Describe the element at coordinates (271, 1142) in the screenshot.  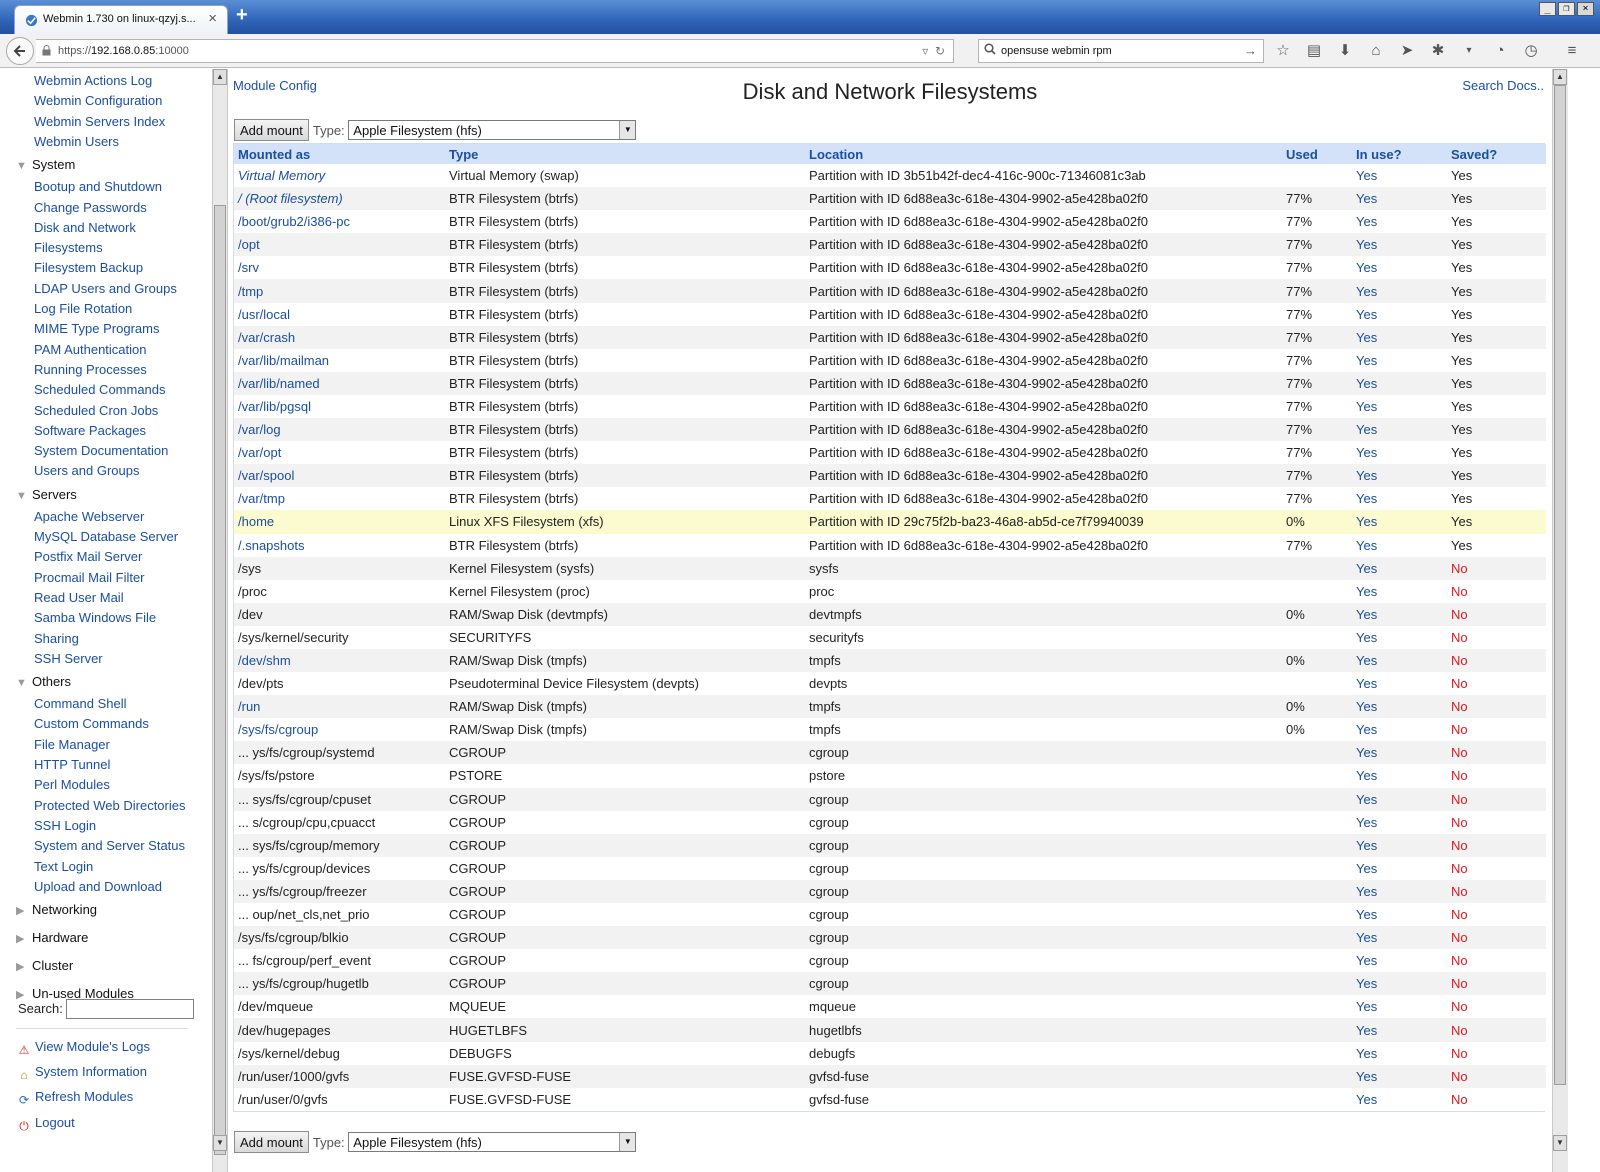
I see `add-mount-button-bottom: Add mount` at that location.